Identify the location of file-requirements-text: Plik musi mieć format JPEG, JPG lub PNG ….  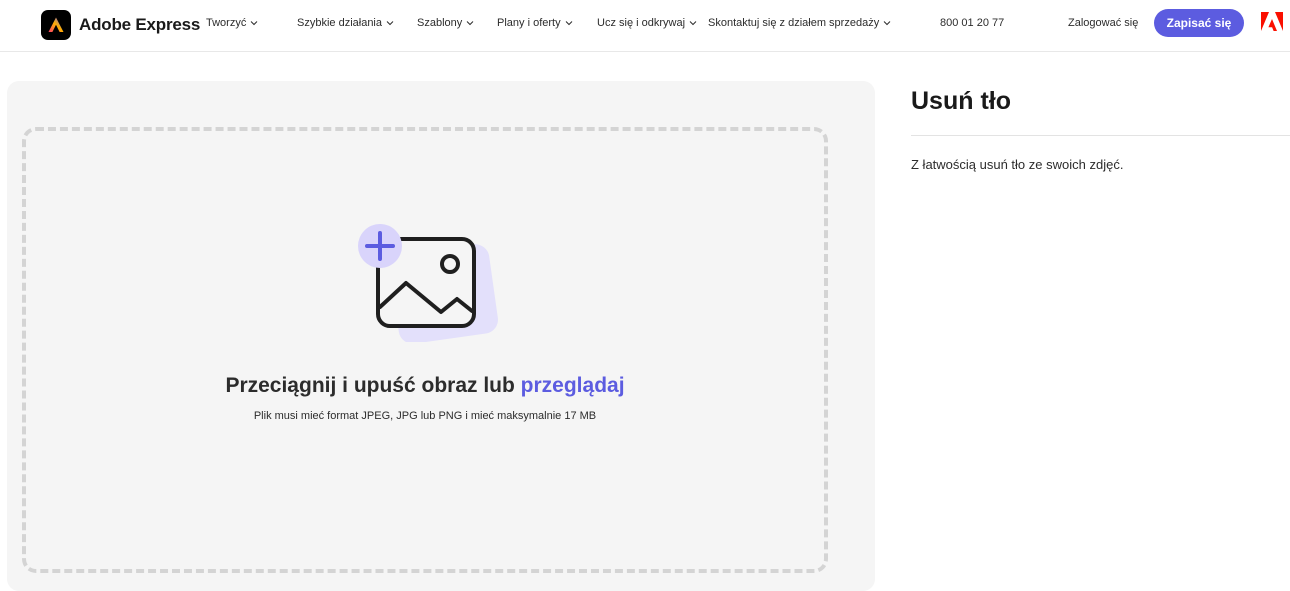
(425, 416).